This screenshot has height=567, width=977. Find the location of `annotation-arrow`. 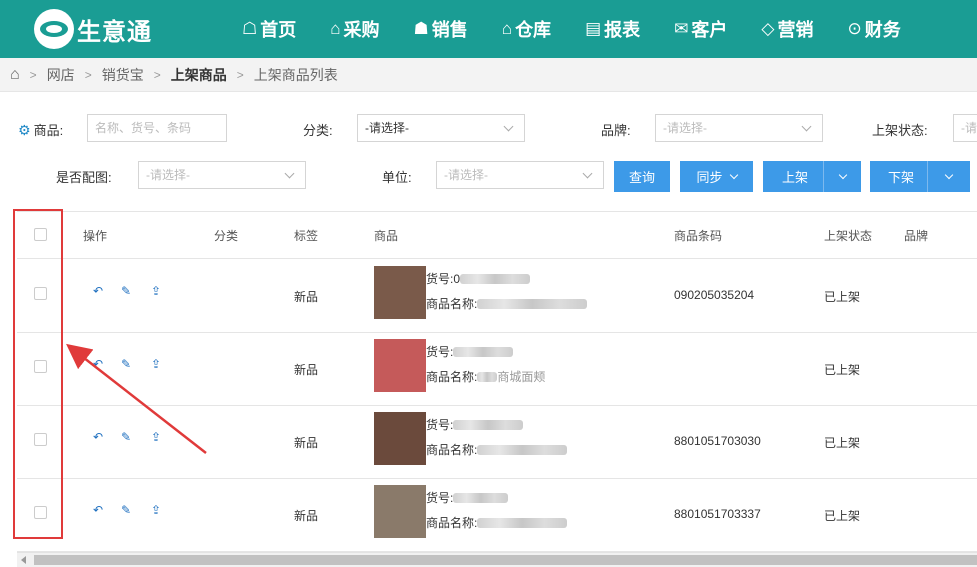

annotation-arrow is located at coordinates (136, 398).